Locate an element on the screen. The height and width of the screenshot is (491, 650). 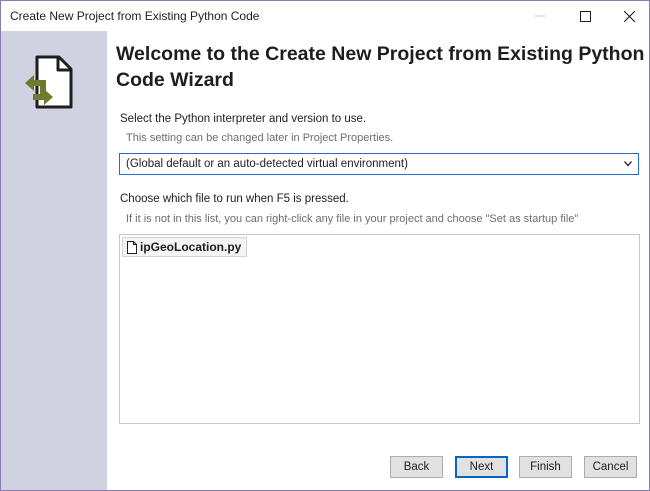
back-button: Back is located at coordinates (416, 467).